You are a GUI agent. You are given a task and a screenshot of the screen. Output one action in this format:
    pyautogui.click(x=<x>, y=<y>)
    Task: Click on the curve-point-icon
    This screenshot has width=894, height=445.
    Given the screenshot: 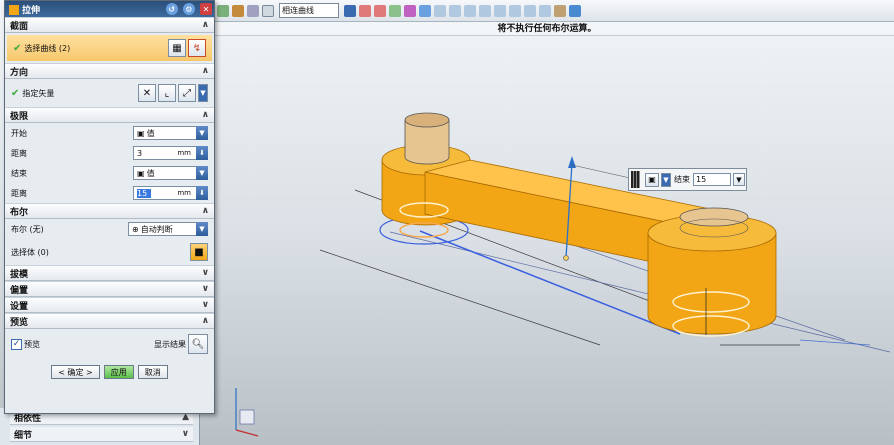 What is the action you would take?
    pyautogui.click(x=545, y=10)
    